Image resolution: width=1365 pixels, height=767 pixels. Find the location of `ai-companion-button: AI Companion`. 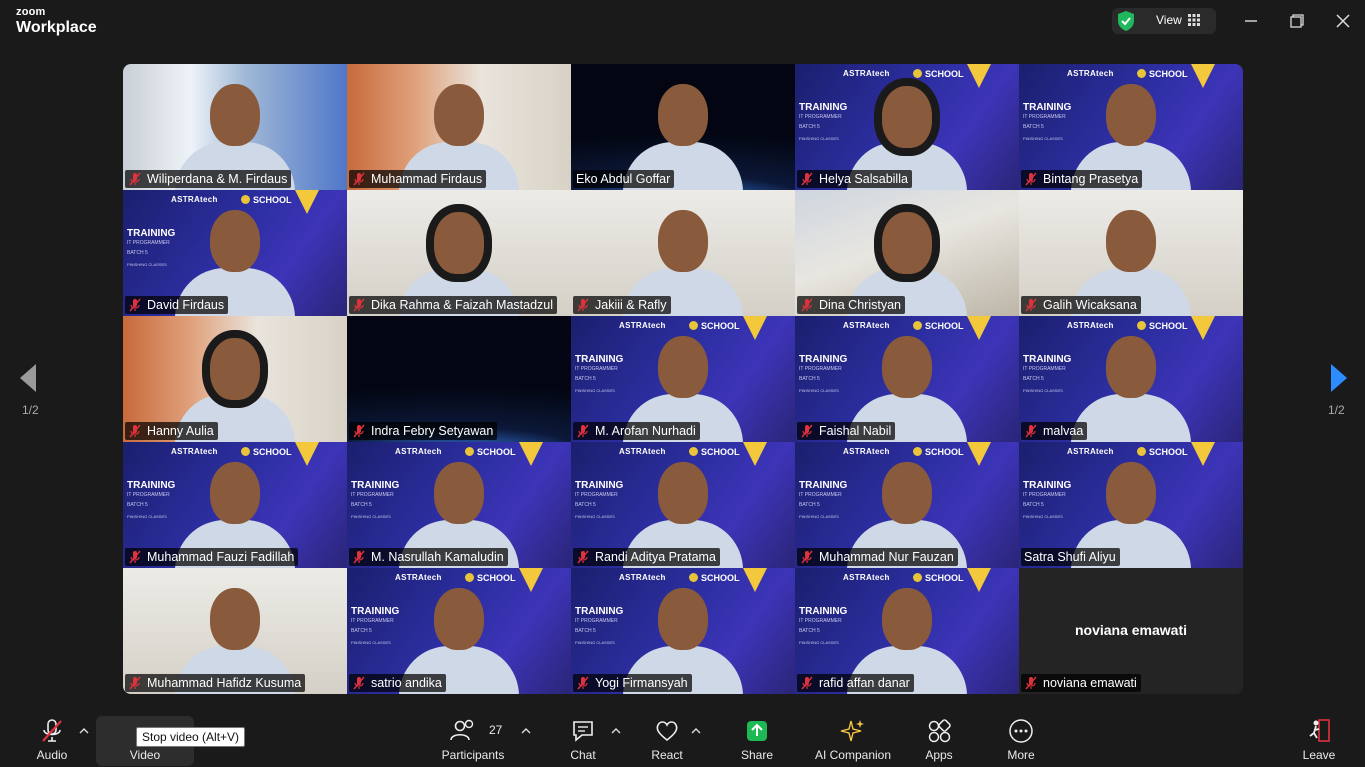

ai-companion-button: AI Companion is located at coordinates (853, 738).